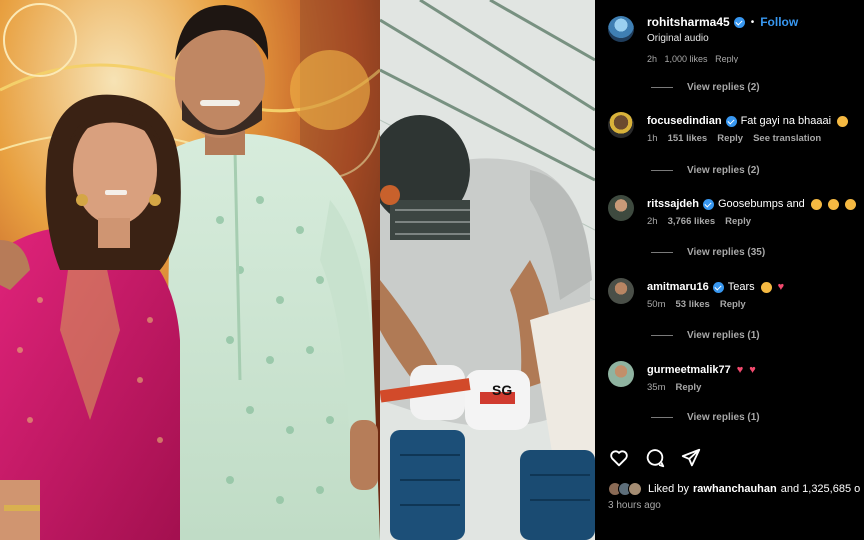 The image size is (864, 540). I want to click on liker-avatar, so click(635, 489).